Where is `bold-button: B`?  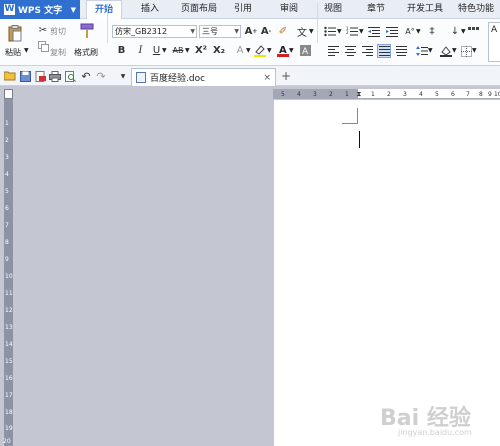
bold-button: B is located at coordinates (121, 50).